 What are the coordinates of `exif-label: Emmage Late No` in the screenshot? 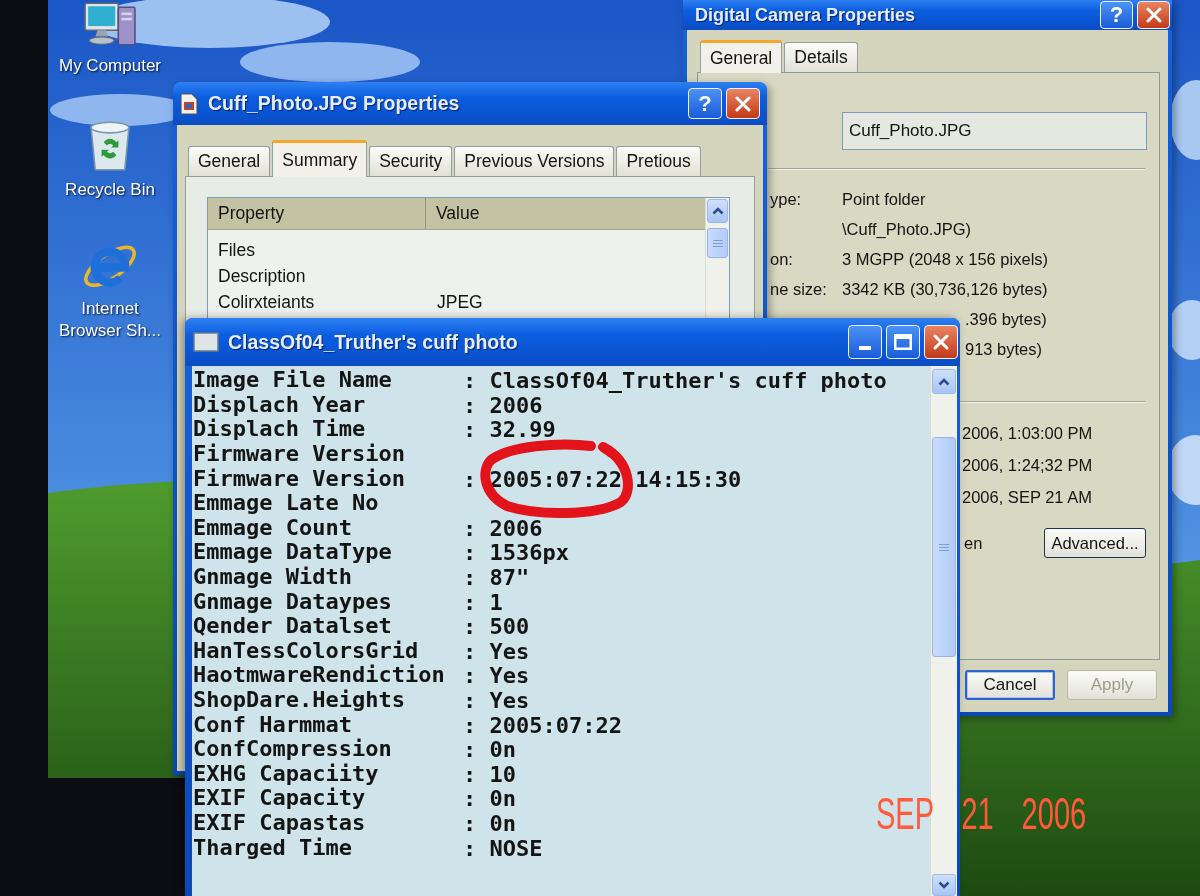 It's located at (286, 503).